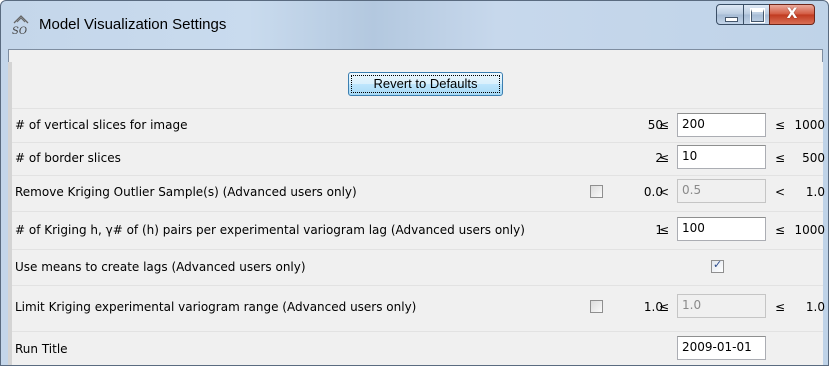 This screenshot has width=829, height=366. I want to click on remove-outliers-input: 0.5, so click(721, 191).